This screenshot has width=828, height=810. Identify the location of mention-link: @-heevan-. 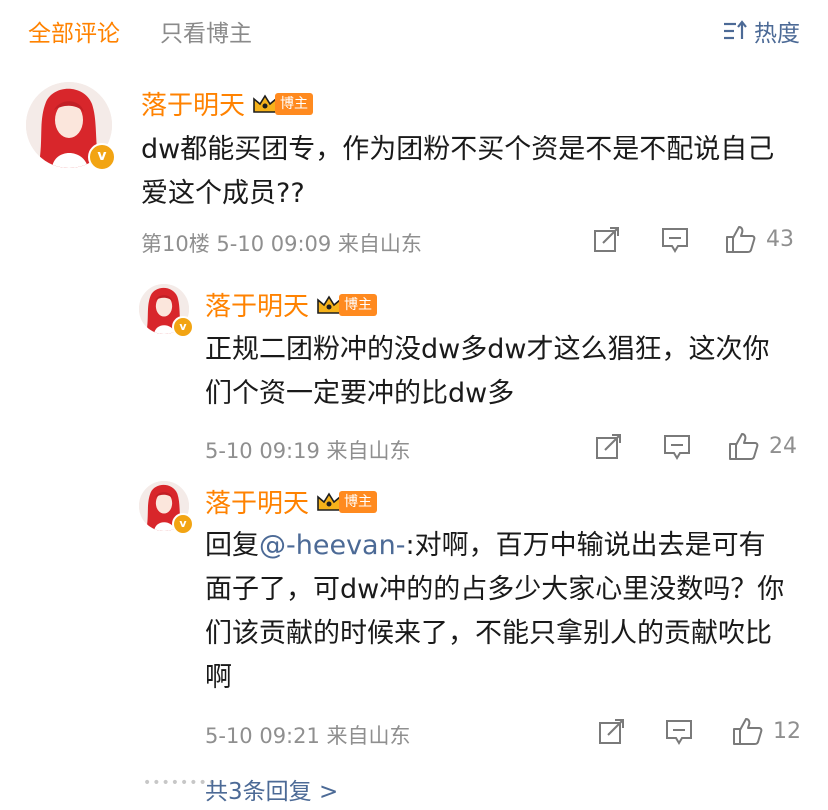
(332, 545).